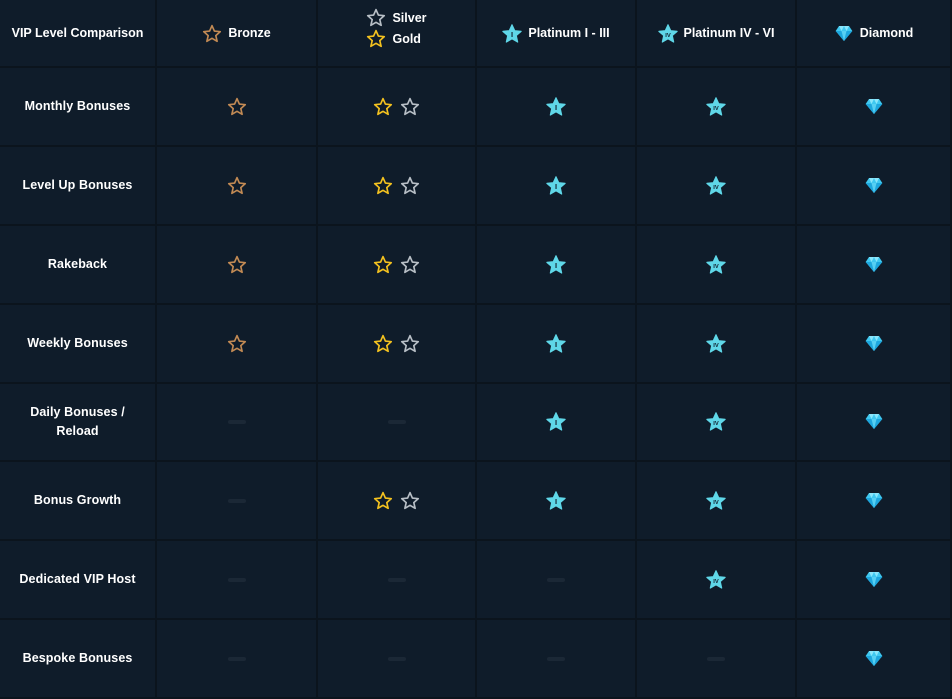  What do you see at coordinates (249, 33) in the screenshot?
I see `header-label: Bronze` at bounding box center [249, 33].